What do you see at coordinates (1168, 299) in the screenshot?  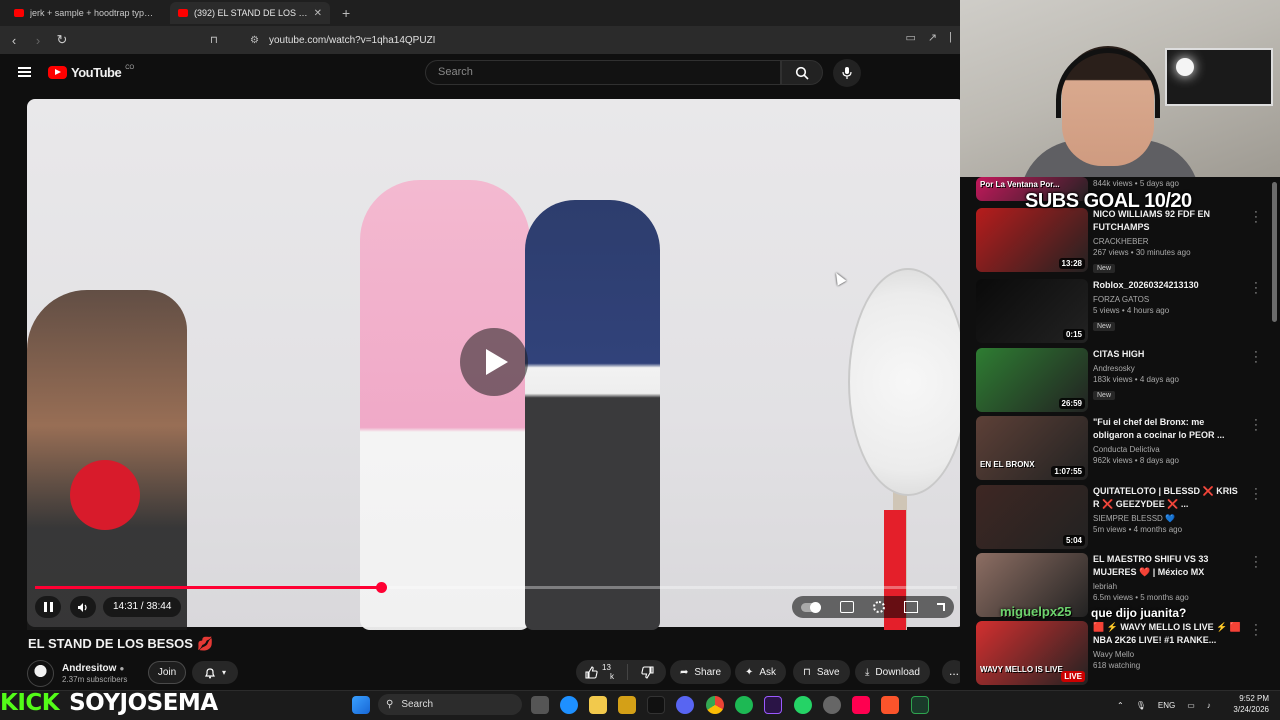 I see `recommendation-channel: FORZA GATOS` at bounding box center [1168, 299].